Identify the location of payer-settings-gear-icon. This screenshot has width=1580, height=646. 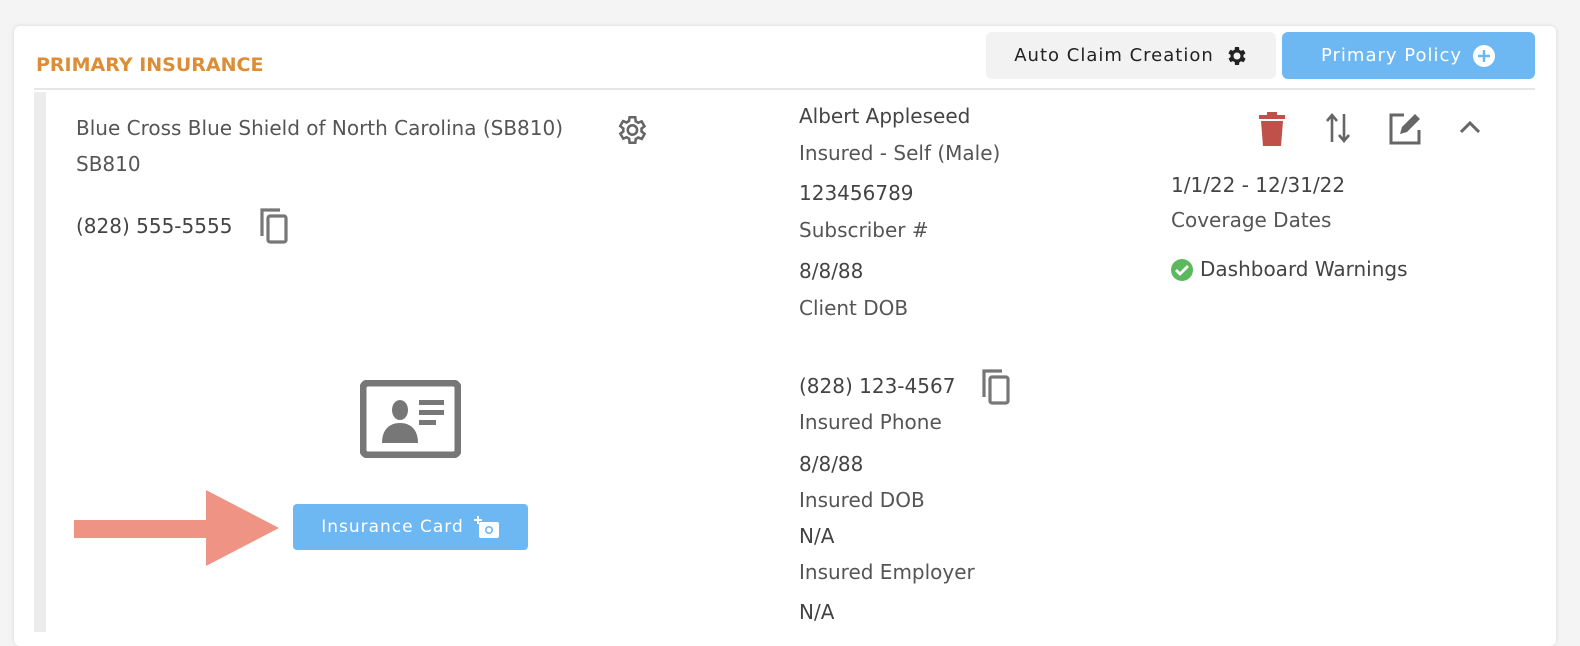
(631, 130).